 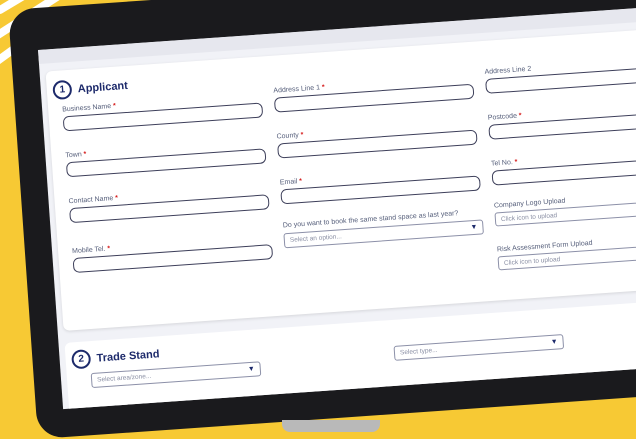 I want to click on applicant-header: 1 Applicant, so click(x=90, y=88).